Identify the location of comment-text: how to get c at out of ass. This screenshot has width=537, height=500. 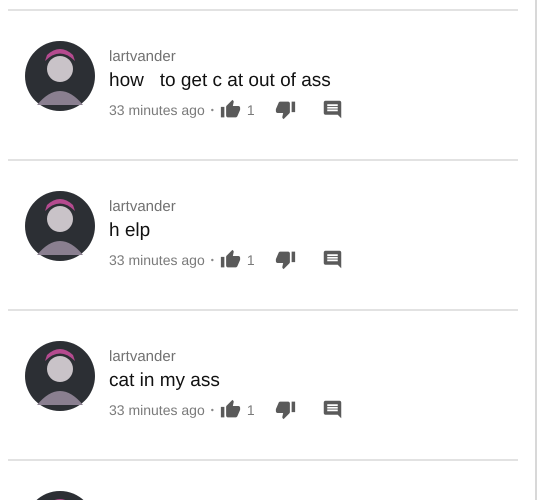
(220, 81).